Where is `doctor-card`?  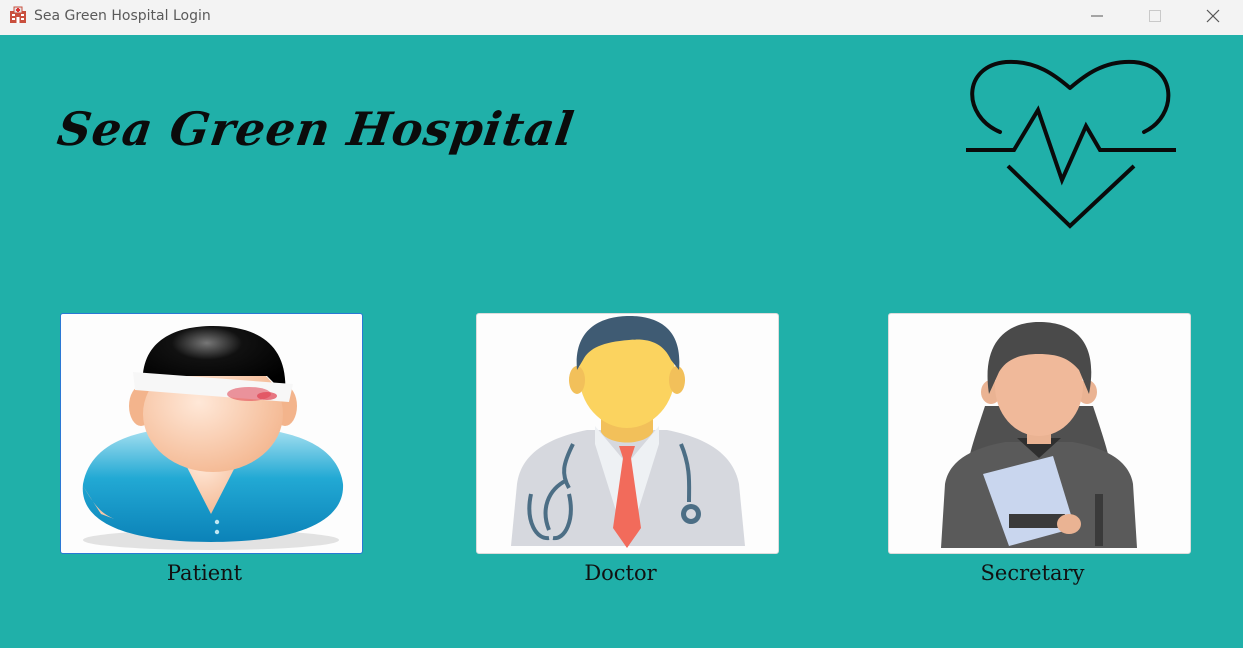 doctor-card is located at coordinates (627, 433).